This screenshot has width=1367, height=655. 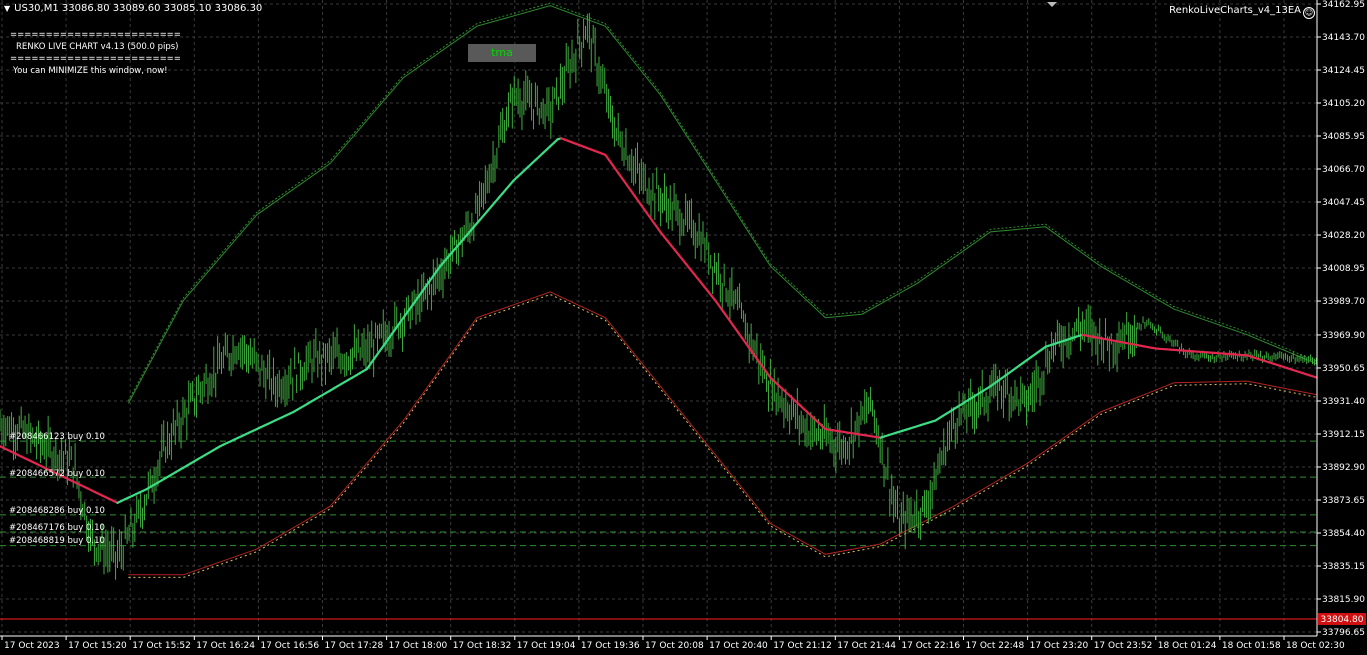 What do you see at coordinates (97, 47) in the screenshot?
I see `comment-title: RENKO LIVE CHART v4.13 (500.0 pips)` at bounding box center [97, 47].